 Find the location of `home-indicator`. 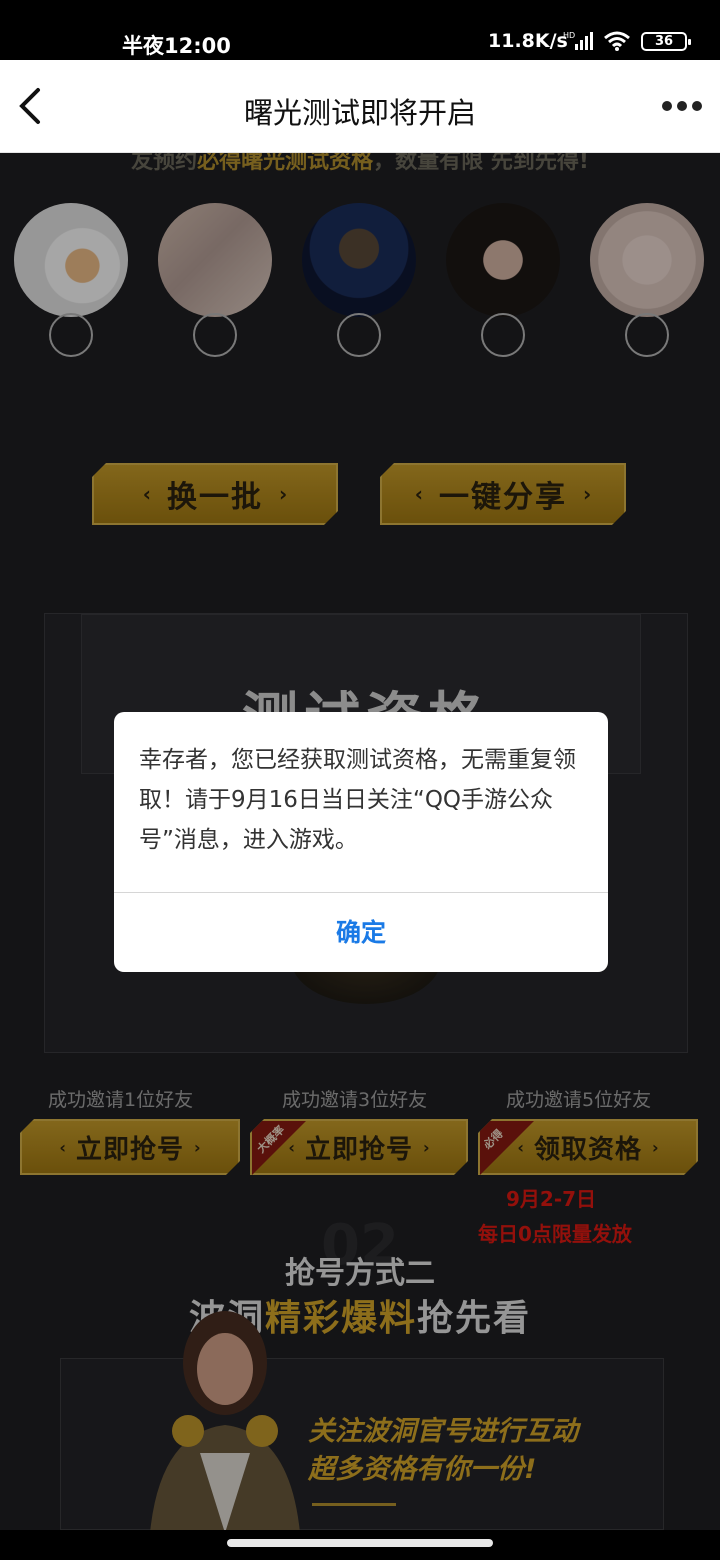

home-indicator is located at coordinates (360, 1543).